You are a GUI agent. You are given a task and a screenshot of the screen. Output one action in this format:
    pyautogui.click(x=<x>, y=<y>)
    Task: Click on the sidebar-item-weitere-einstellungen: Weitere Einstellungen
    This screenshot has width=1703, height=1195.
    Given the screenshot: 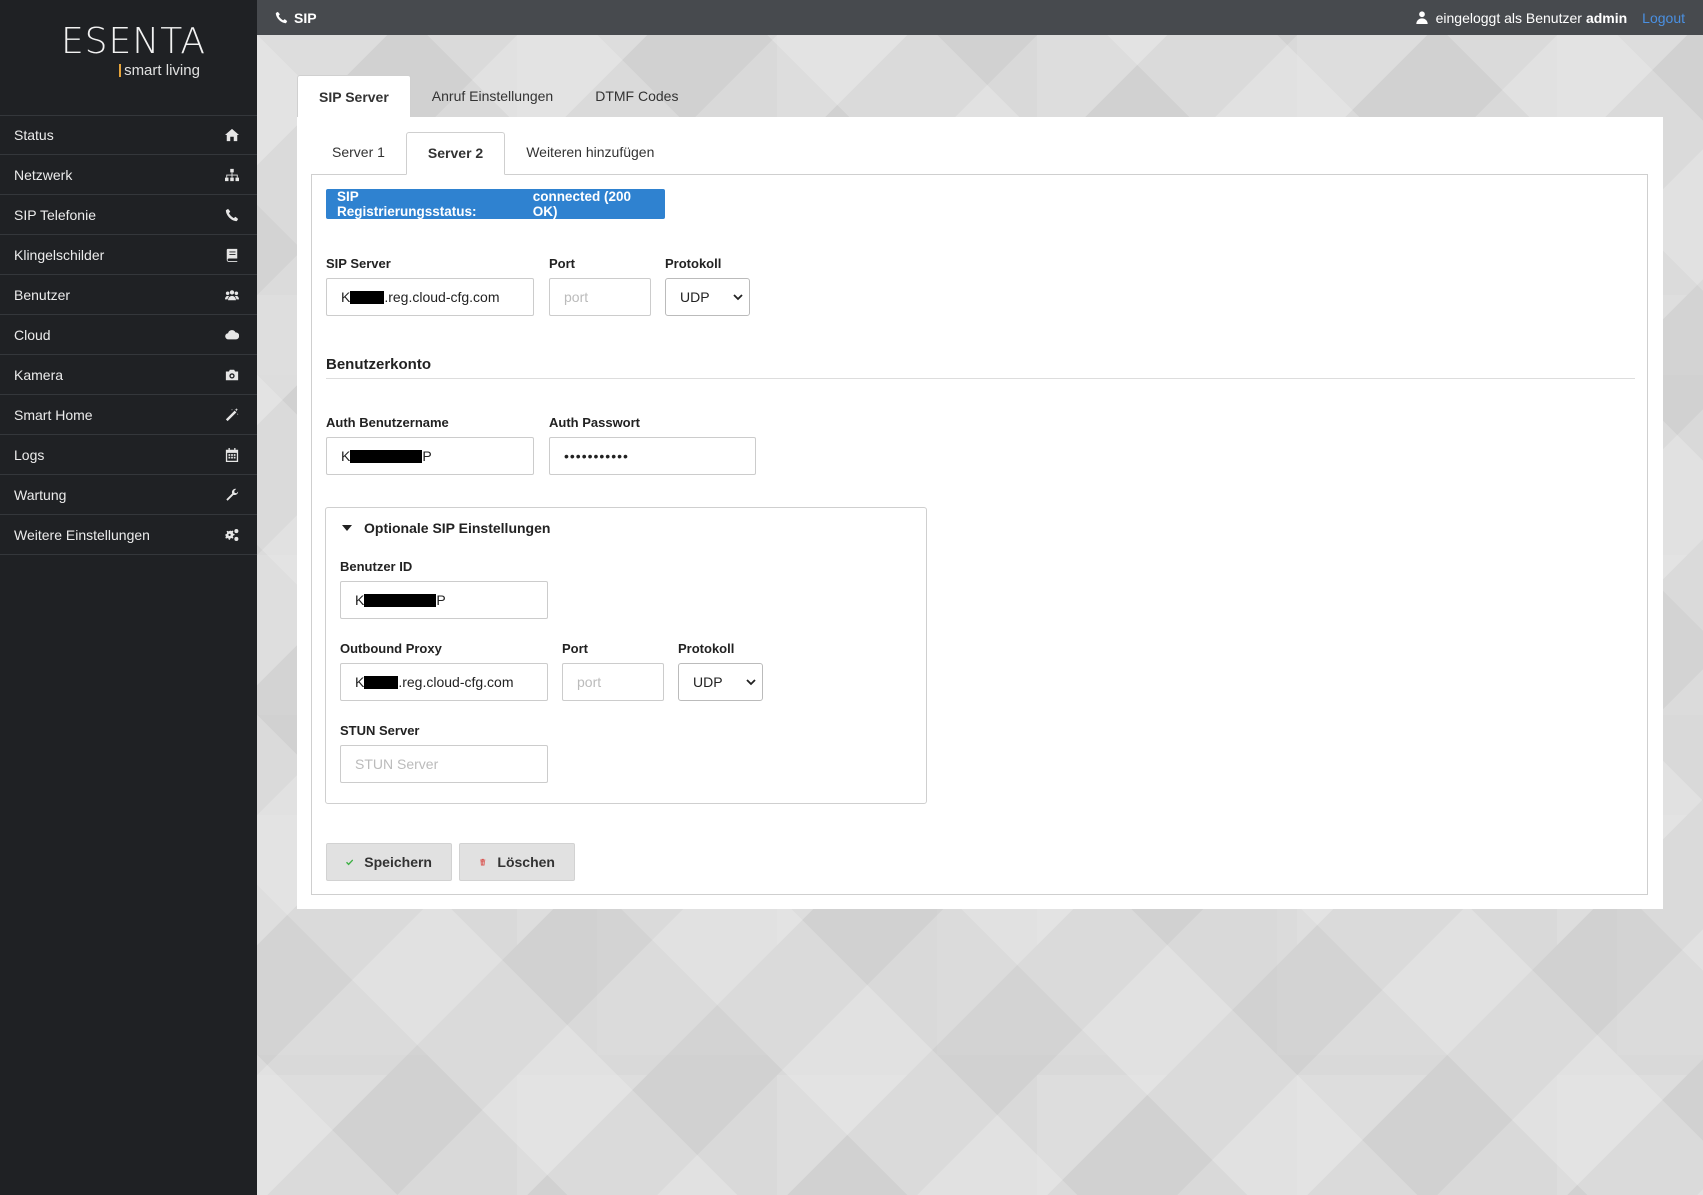 What is the action you would take?
    pyautogui.click(x=128, y=535)
    